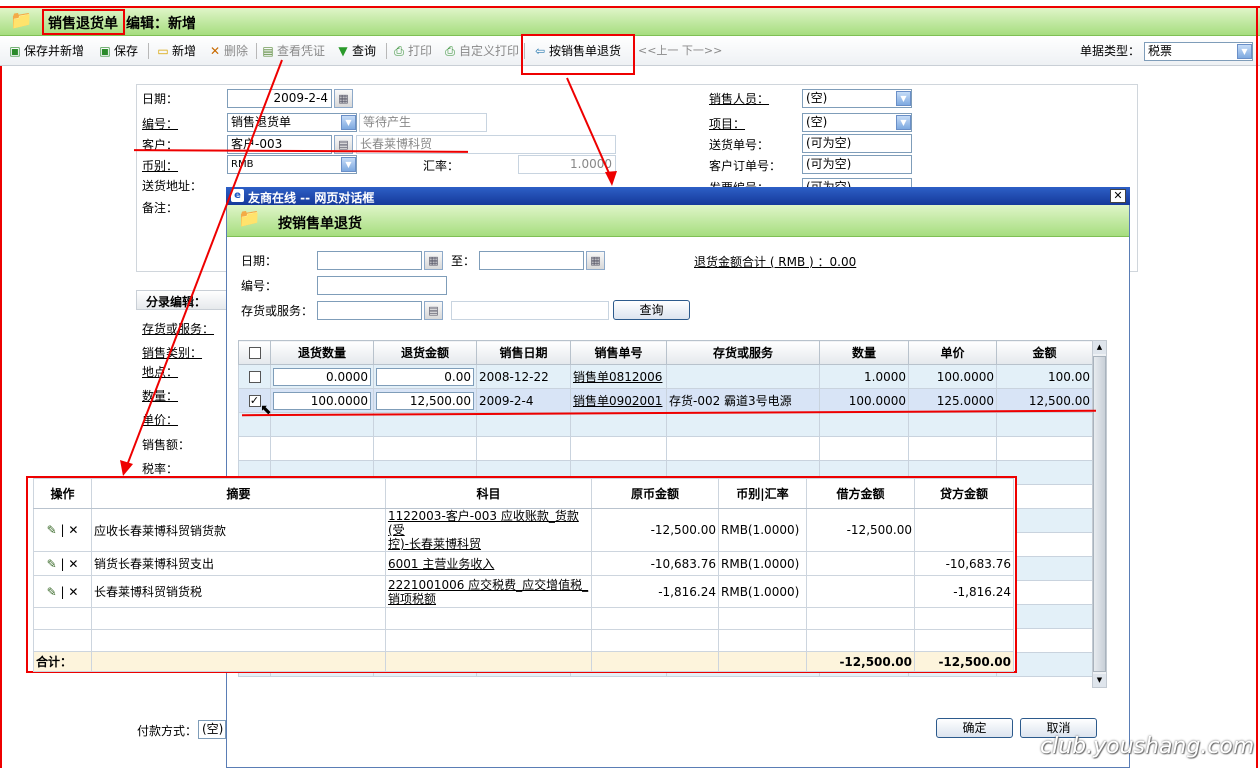 Image resolution: width=1260 pixels, height=768 pixels. I want to click on watermark-text: club.youshang.com, so click(1147, 746).